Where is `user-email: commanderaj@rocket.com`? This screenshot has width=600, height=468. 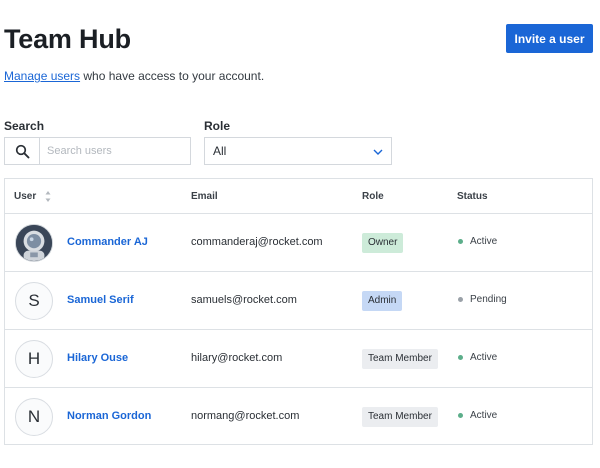 user-email: commanderaj@rocket.com is located at coordinates (257, 242).